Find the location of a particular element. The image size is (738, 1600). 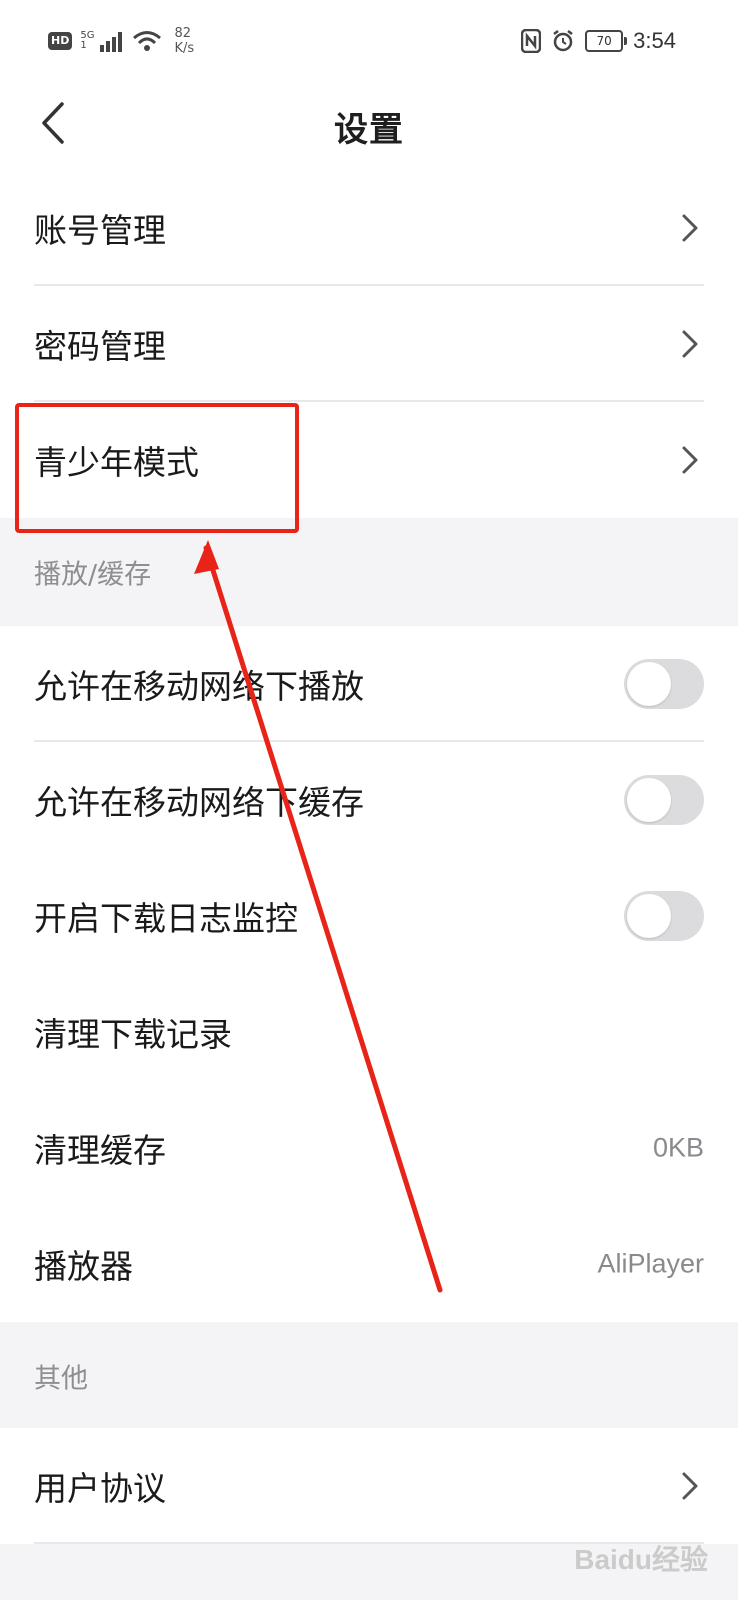

row-label: 清理下载记录 is located at coordinates (133, 1034).